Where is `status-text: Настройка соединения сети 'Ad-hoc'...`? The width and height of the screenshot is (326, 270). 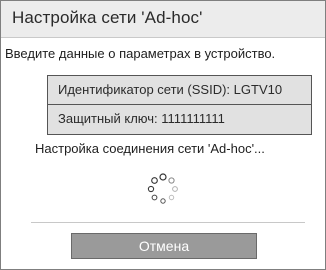 status-text: Настройка соединения сети 'Ad-hoc'... is located at coordinates (150, 148).